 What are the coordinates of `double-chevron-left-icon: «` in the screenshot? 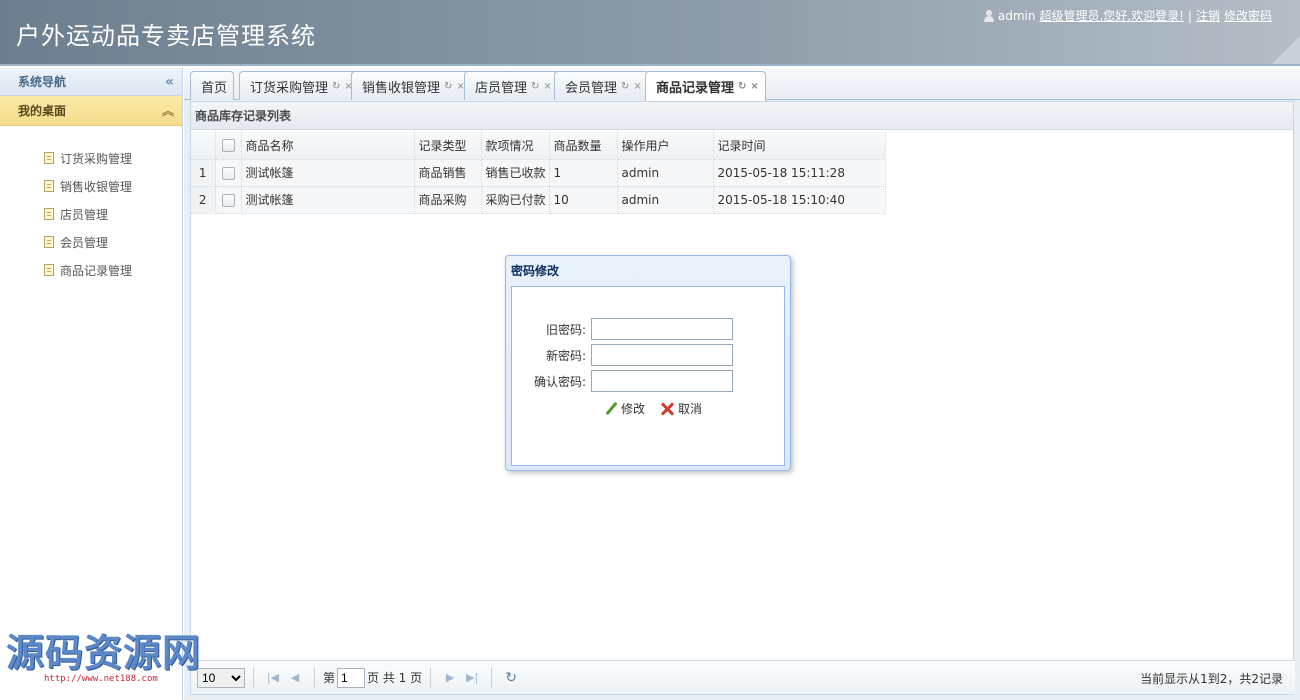 It's located at (169, 82).